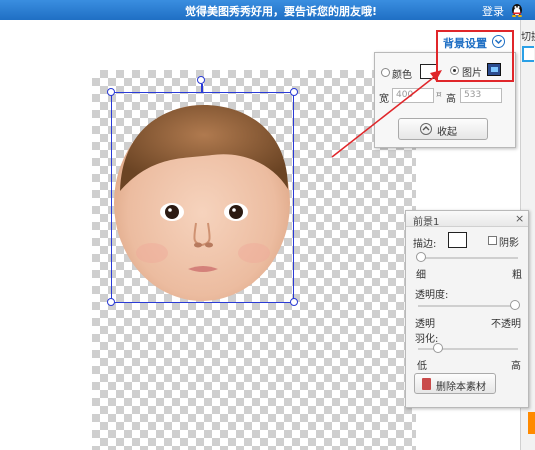 This screenshot has height=450, width=535. What do you see at coordinates (461, 387) in the screenshot?
I see `delete-material-label: 删除本素材` at bounding box center [461, 387].